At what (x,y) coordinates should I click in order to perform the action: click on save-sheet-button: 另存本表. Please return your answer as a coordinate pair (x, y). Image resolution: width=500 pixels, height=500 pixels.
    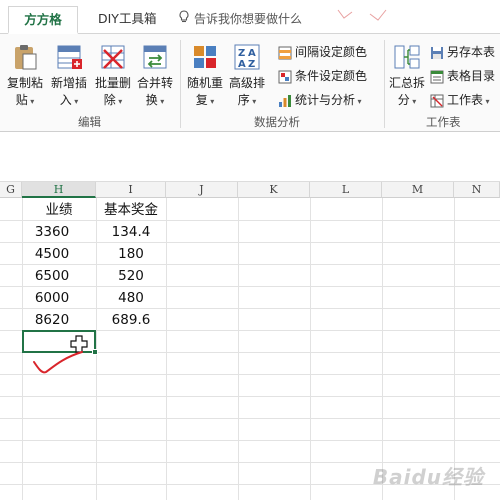
    Looking at the image, I should click on (462, 52).